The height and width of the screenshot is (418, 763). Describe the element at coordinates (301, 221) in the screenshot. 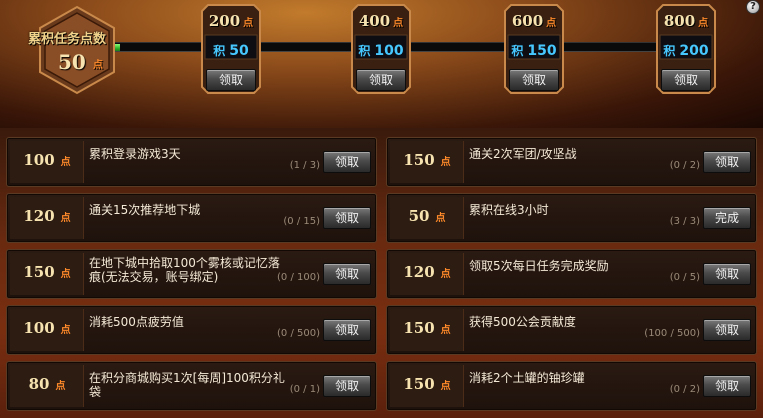

I see `task-progress: (0 / 15)` at that location.